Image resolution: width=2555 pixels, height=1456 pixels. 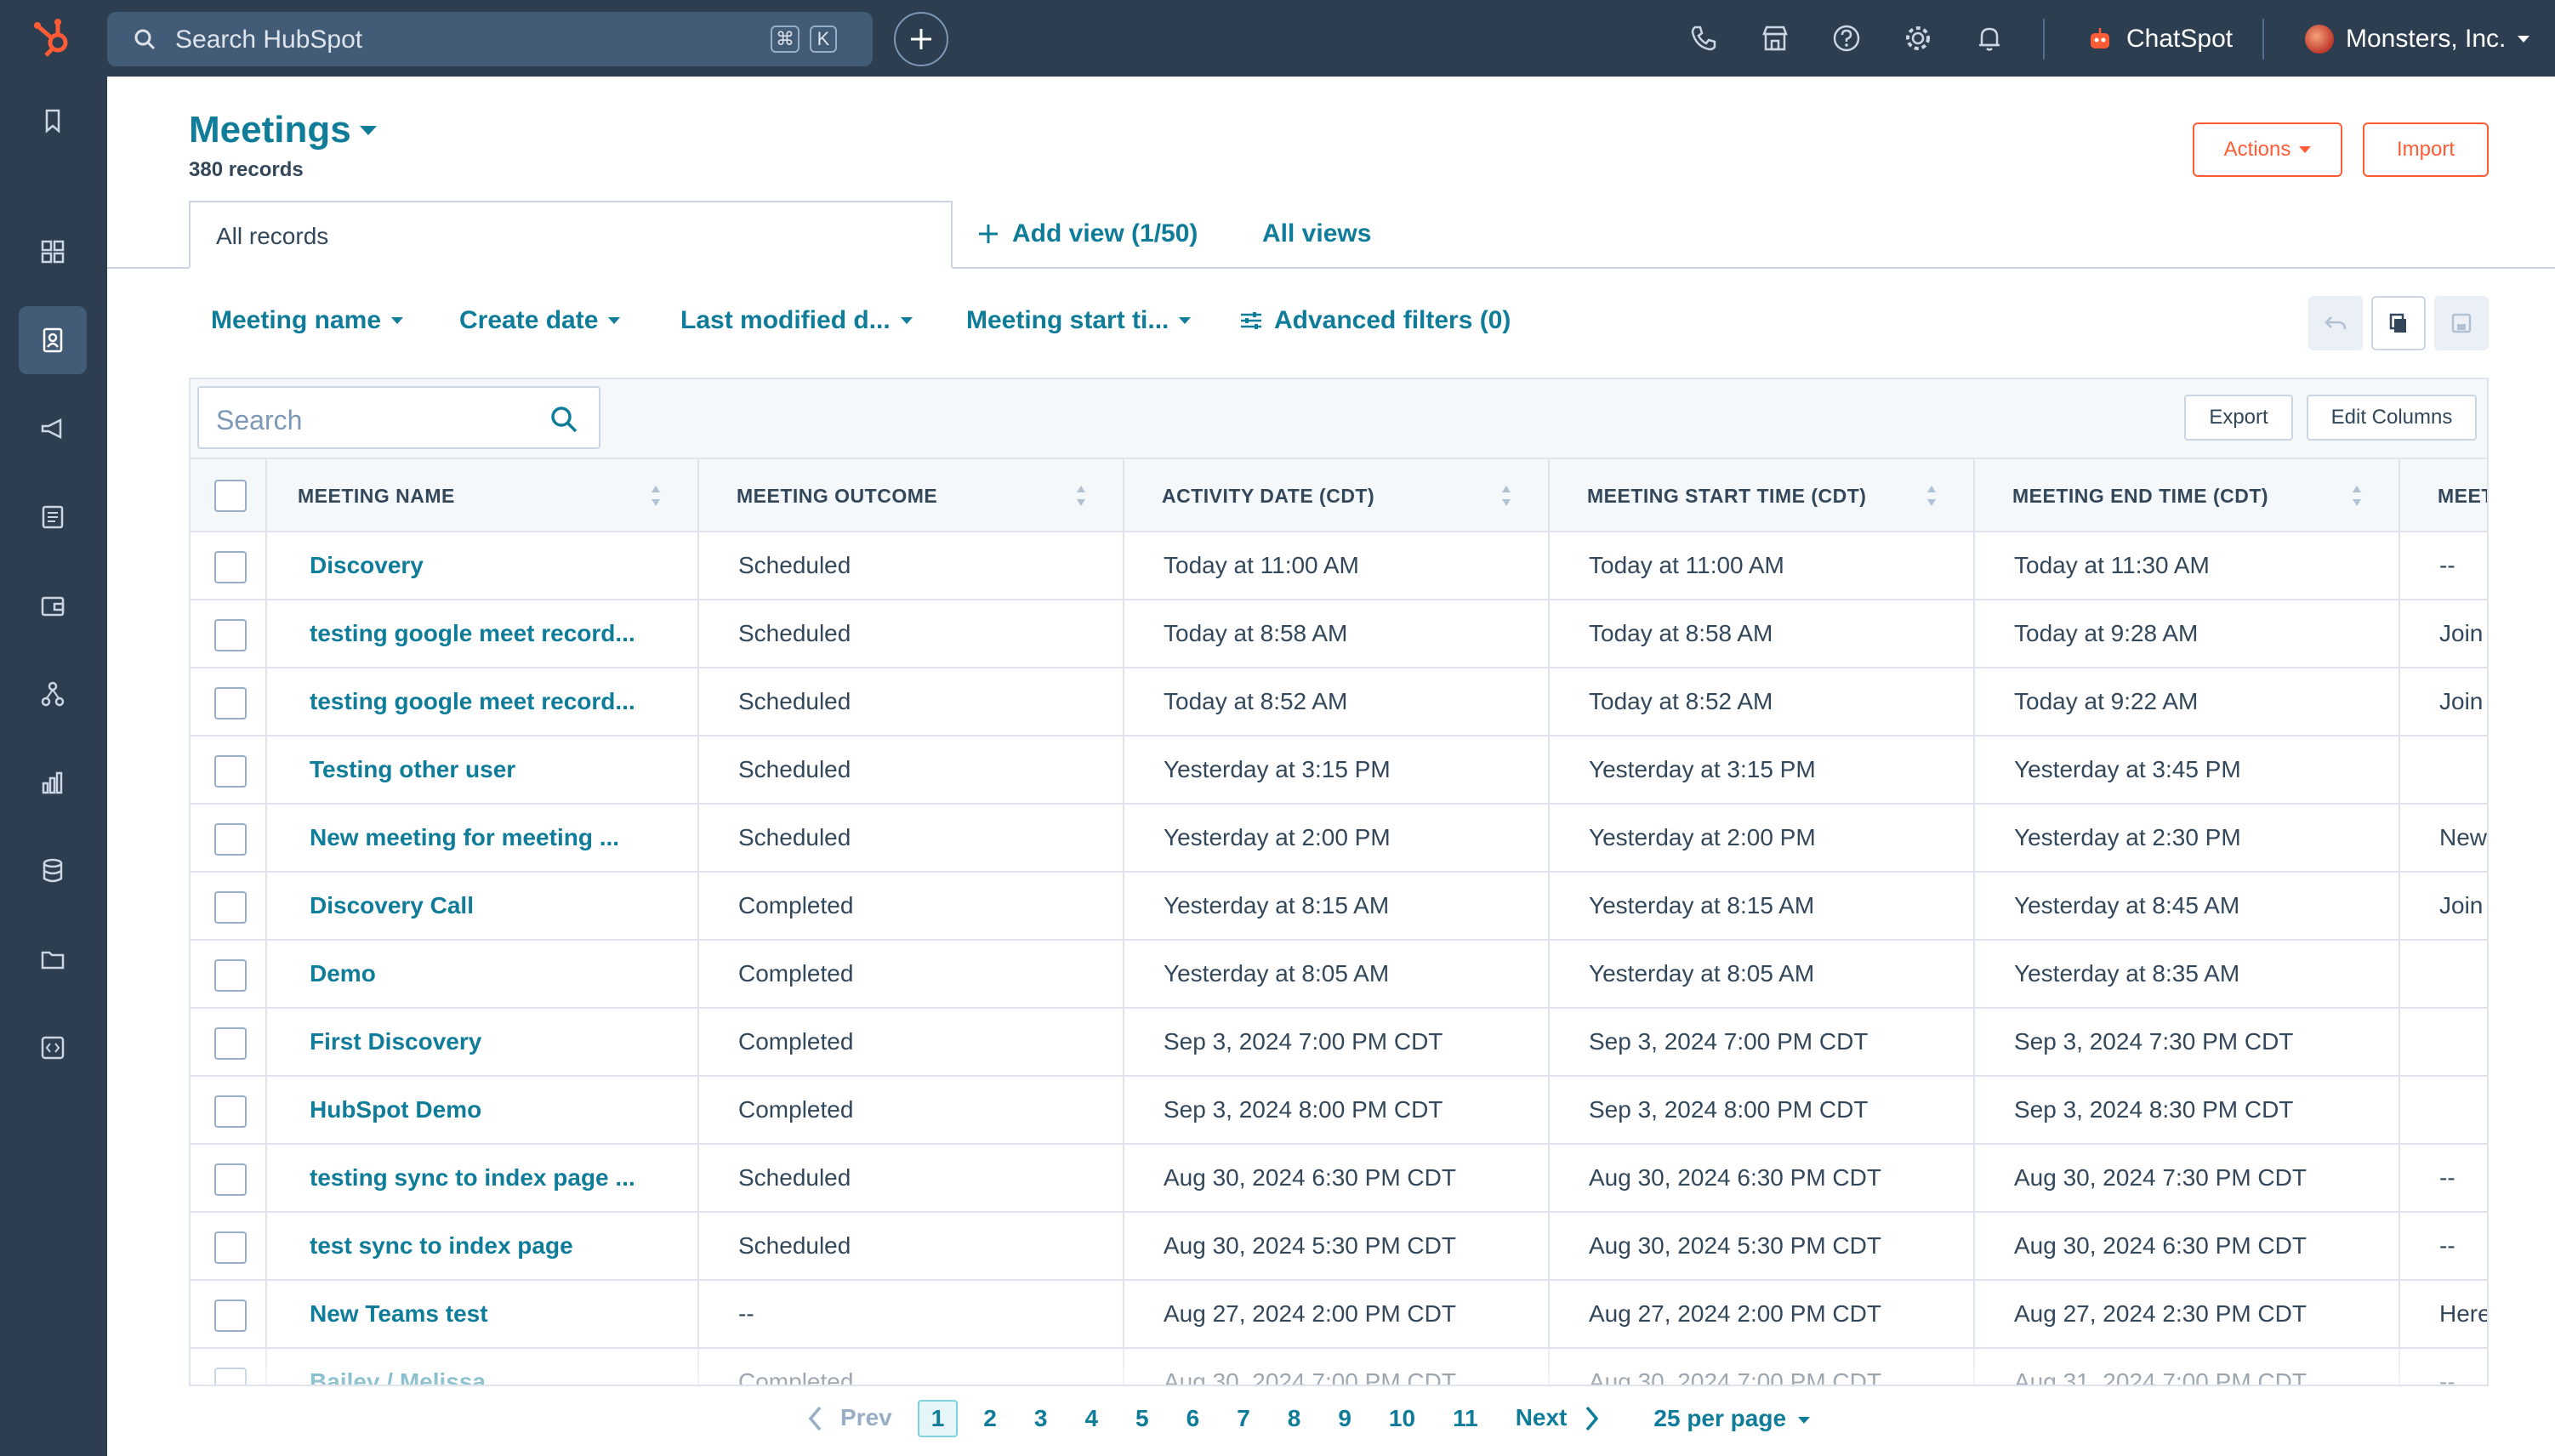 What do you see at coordinates (497, 1246) in the screenshot?
I see `meeting-name-link: test sync to index page` at bounding box center [497, 1246].